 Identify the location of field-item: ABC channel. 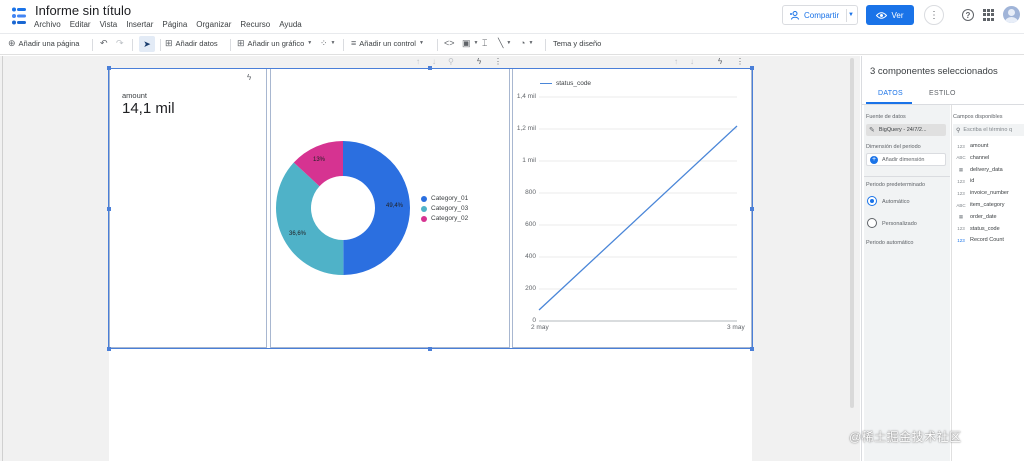
(972, 158).